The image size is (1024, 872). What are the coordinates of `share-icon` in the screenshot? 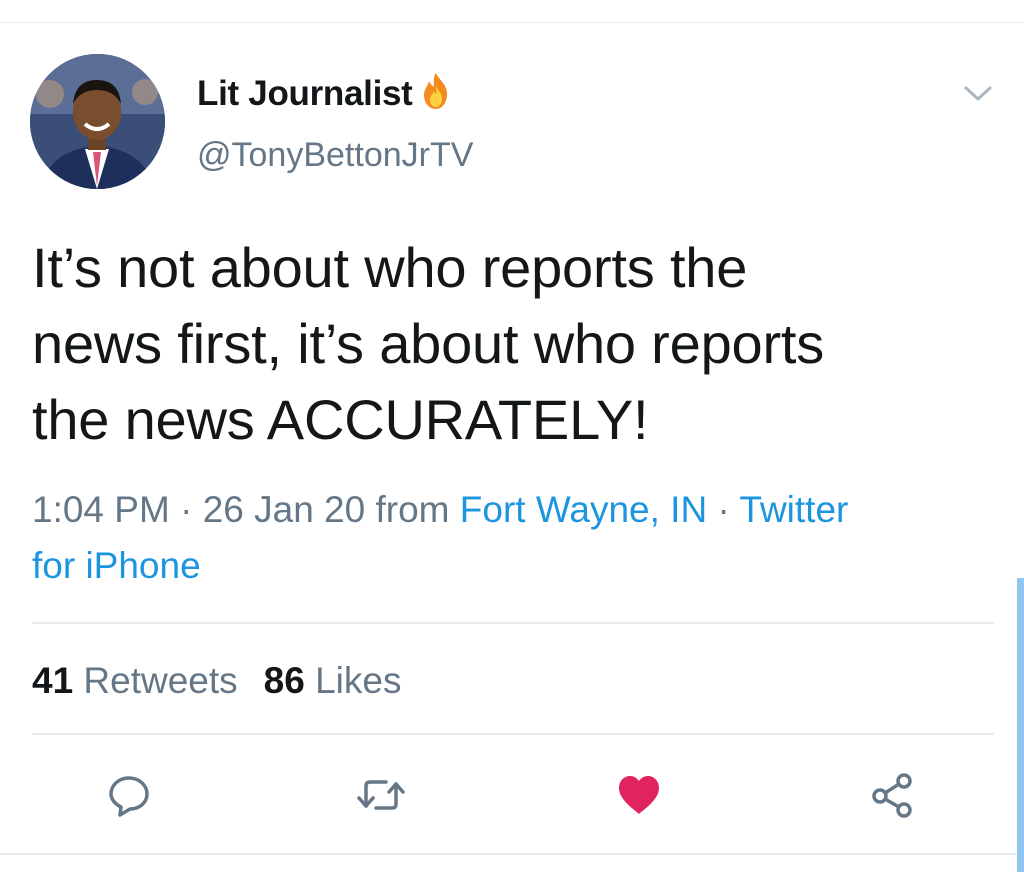 It's located at (892, 795).